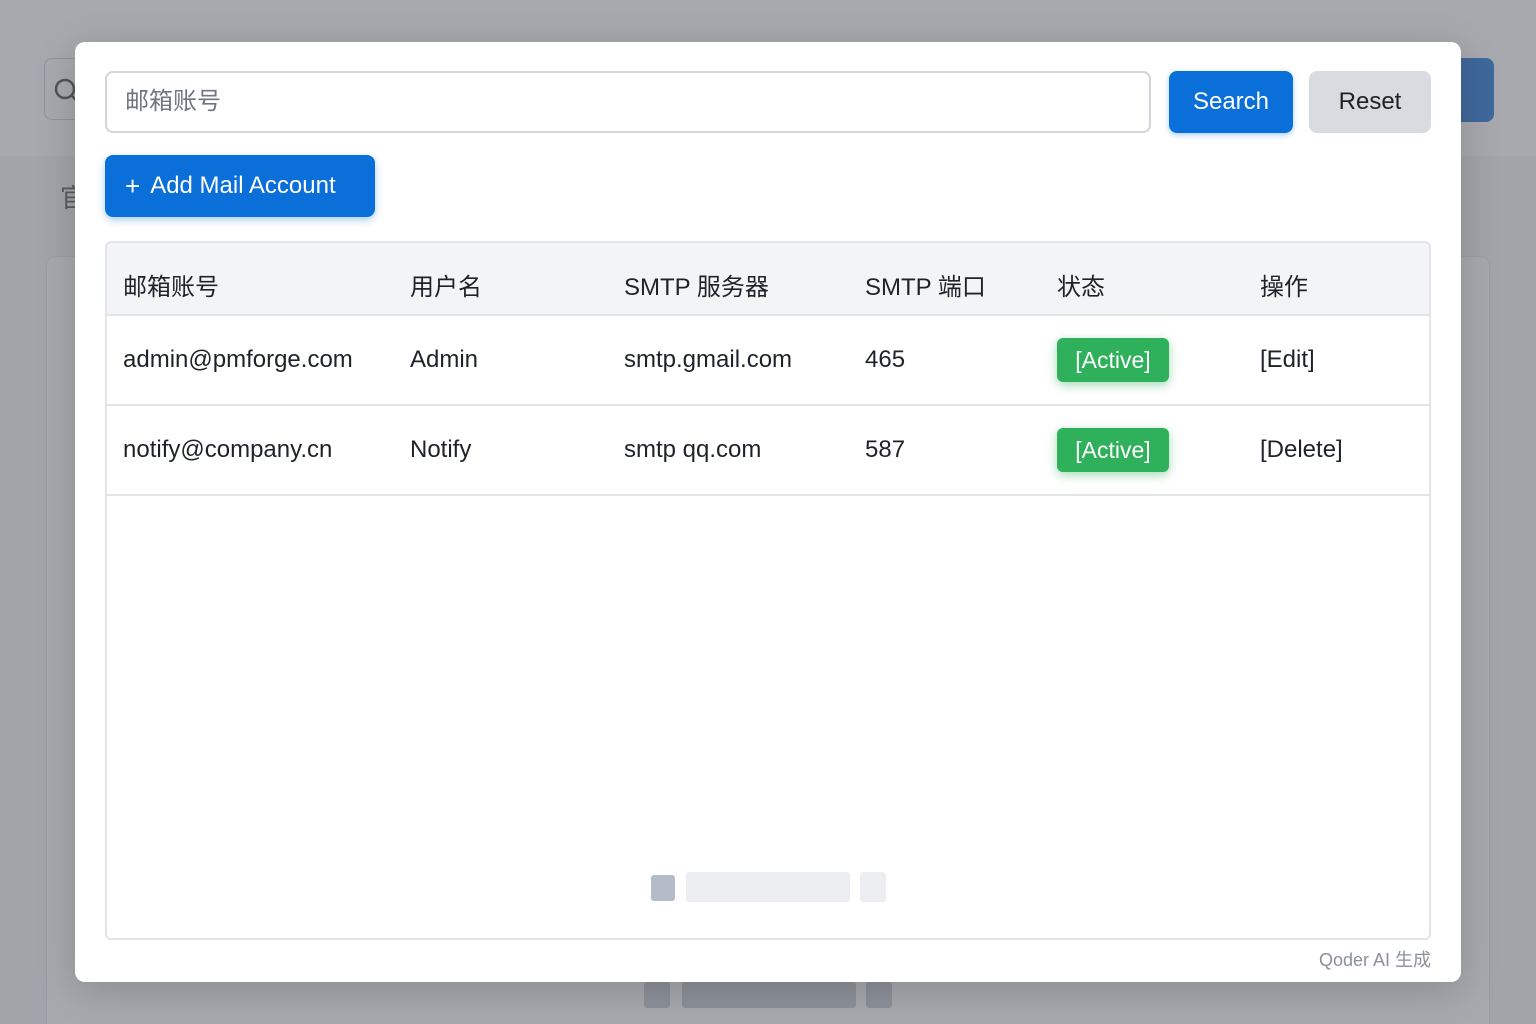  I want to click on cell-email: notify@company.cn, so click(228, 449).